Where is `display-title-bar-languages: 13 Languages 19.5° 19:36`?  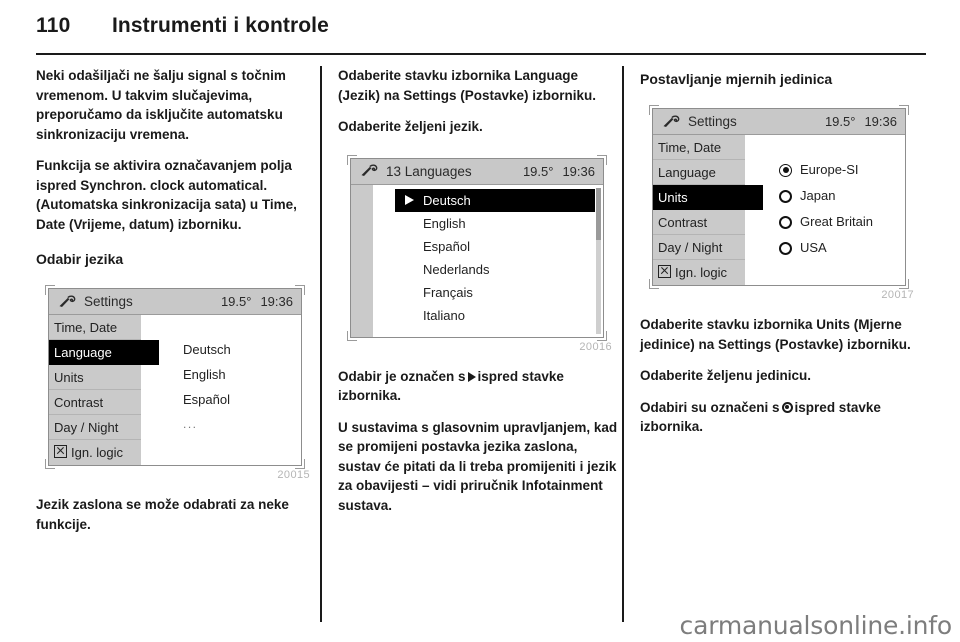
display-title-bar-languages: 13 Languages 19.5° 19:36 is located at coordinates (477, 171).